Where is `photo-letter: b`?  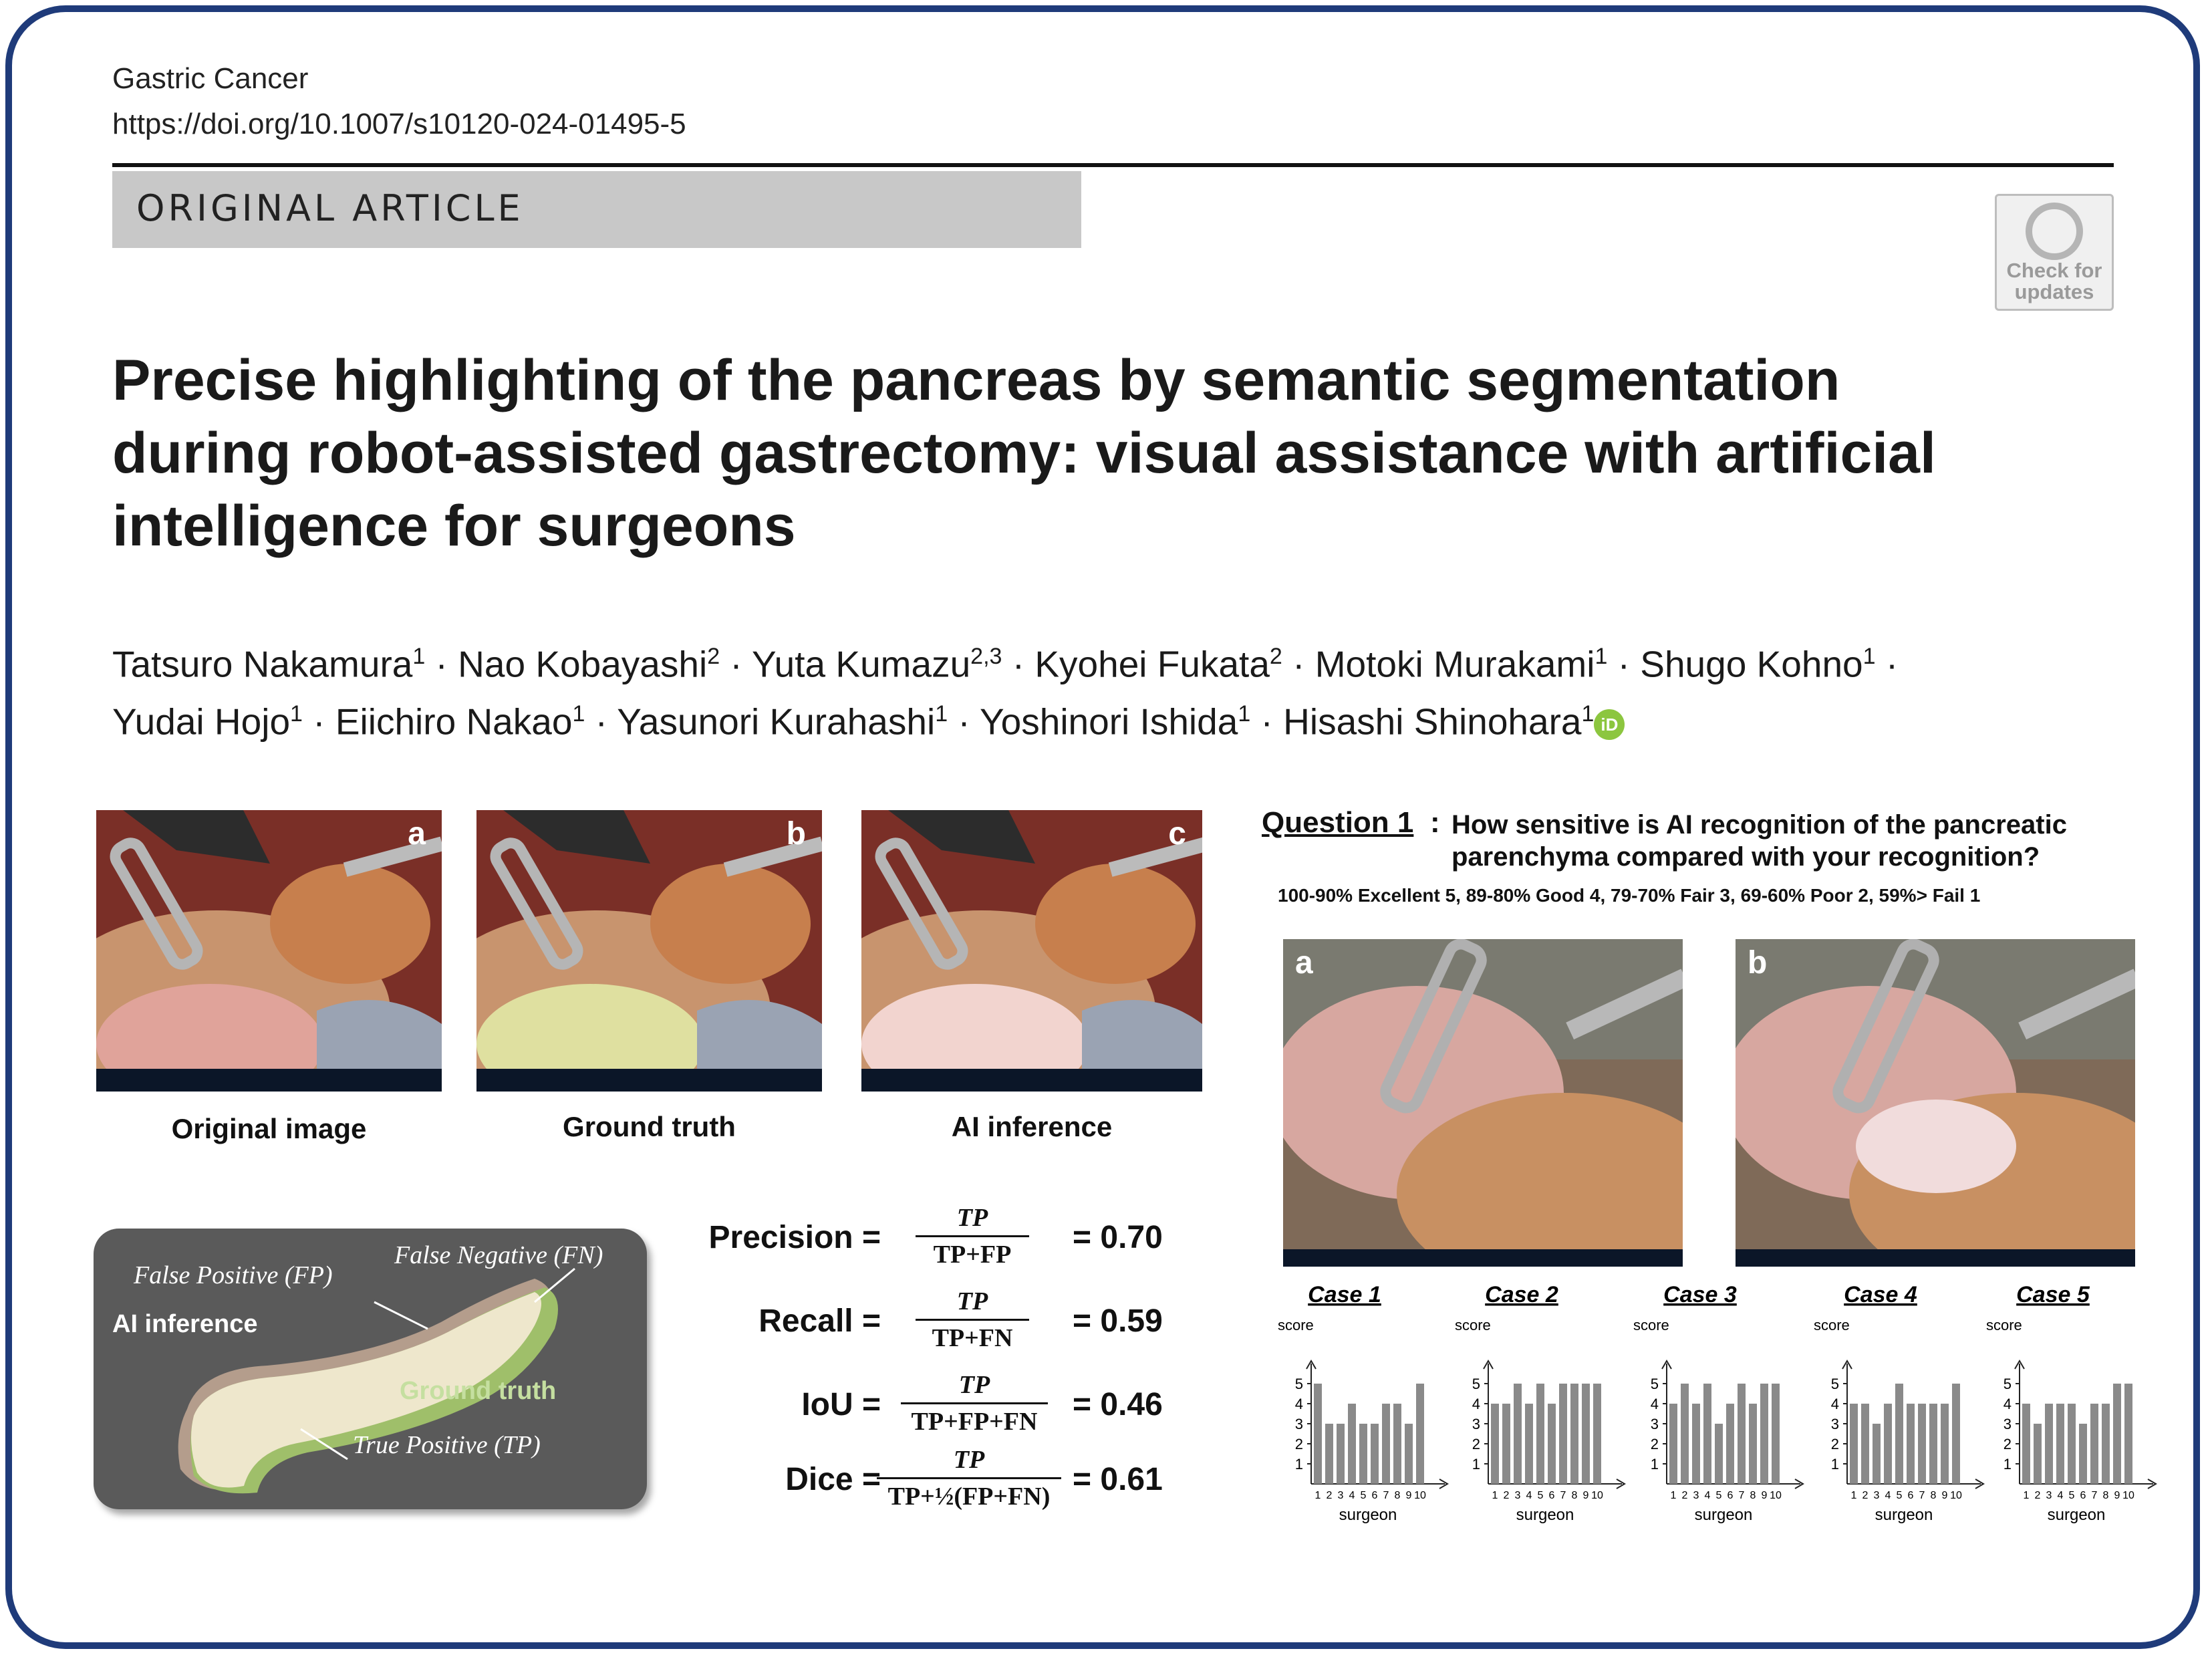
photo-letter: b is located at coordinates (1758, 963).